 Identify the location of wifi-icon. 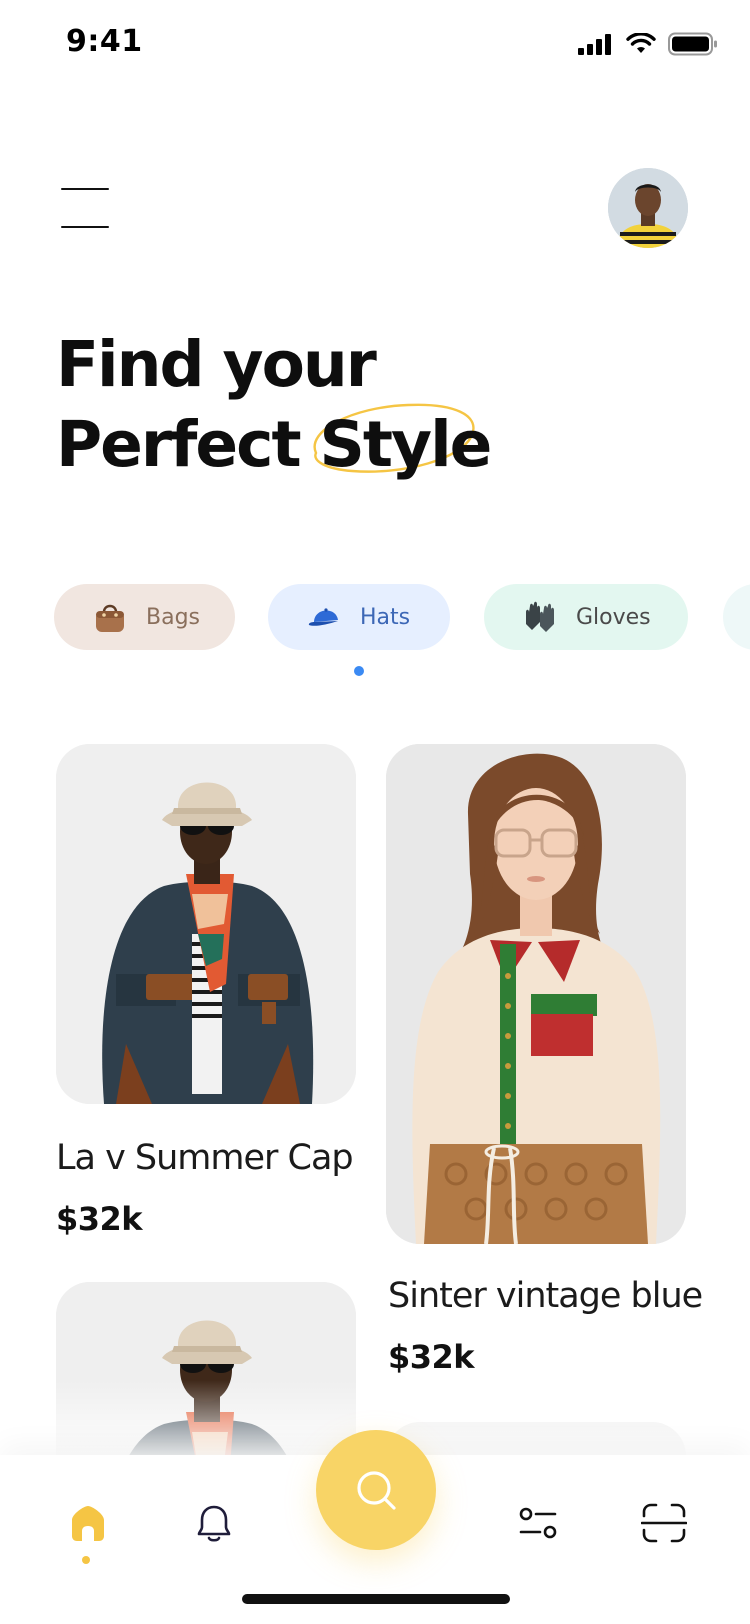
(641, 45).